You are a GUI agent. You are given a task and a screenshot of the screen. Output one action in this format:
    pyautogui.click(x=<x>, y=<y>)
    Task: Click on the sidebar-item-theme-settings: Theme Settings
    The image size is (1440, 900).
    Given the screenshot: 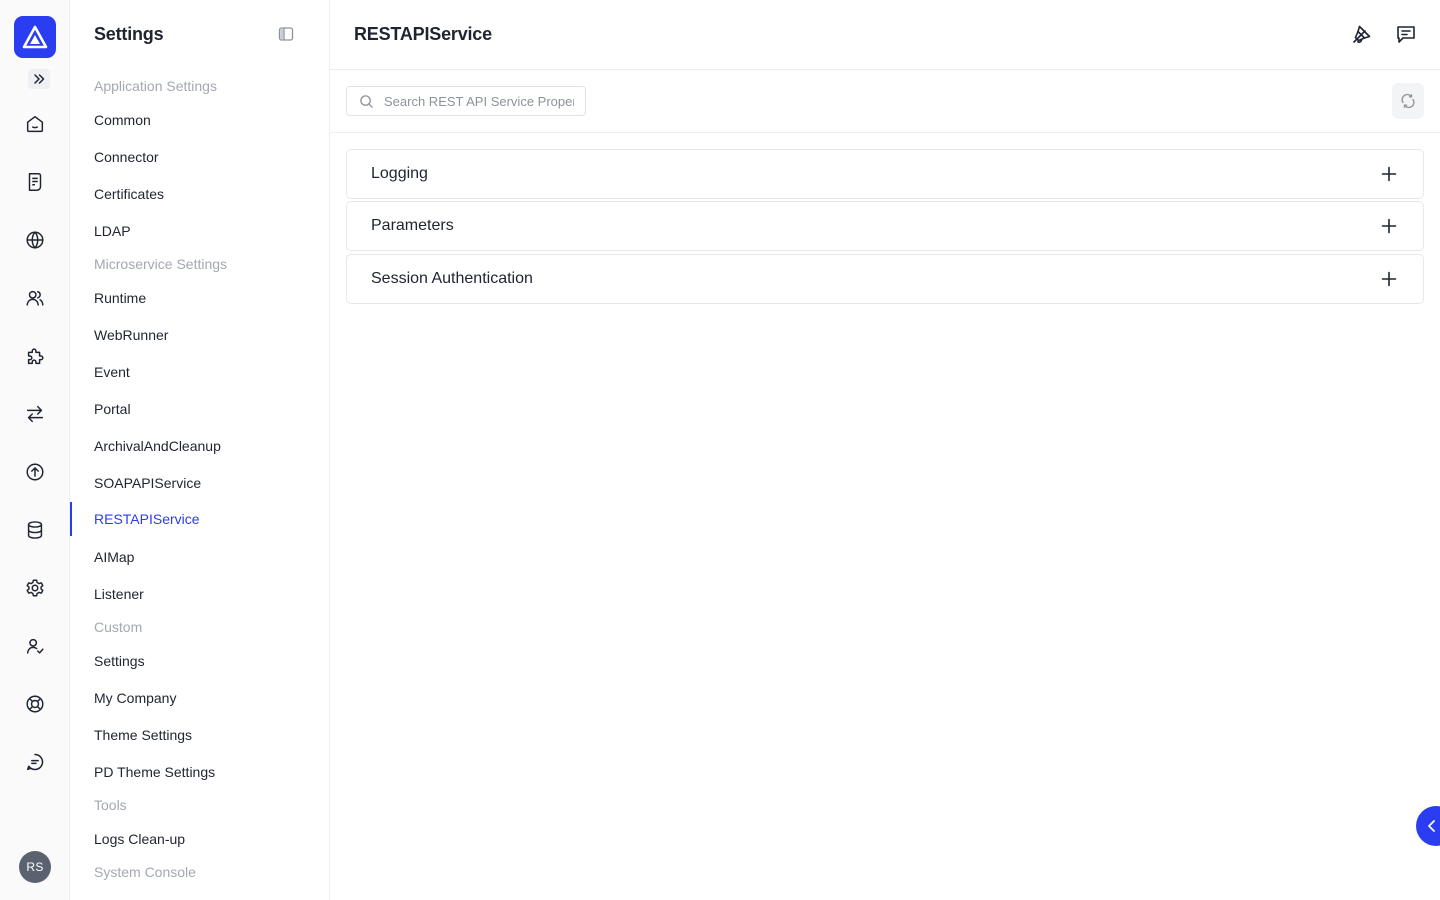 What is the action you would take?
    pyautogui.click(x=199, y=735)
    